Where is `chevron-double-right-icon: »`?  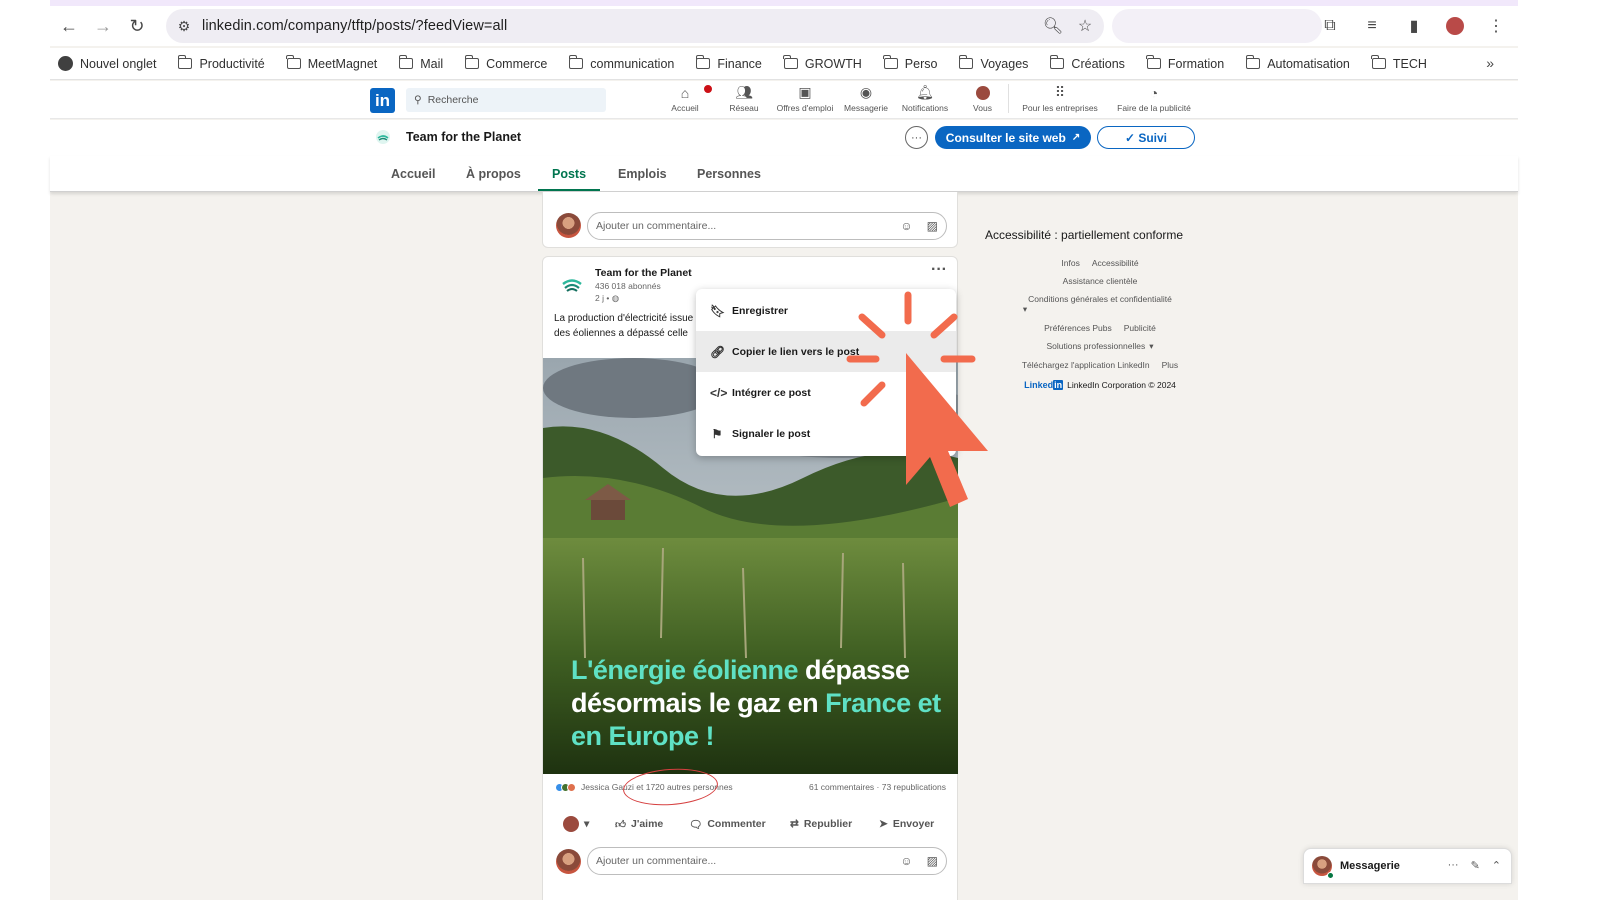
chevron-double-right-icon: » is located at coordinates (1490, 63).